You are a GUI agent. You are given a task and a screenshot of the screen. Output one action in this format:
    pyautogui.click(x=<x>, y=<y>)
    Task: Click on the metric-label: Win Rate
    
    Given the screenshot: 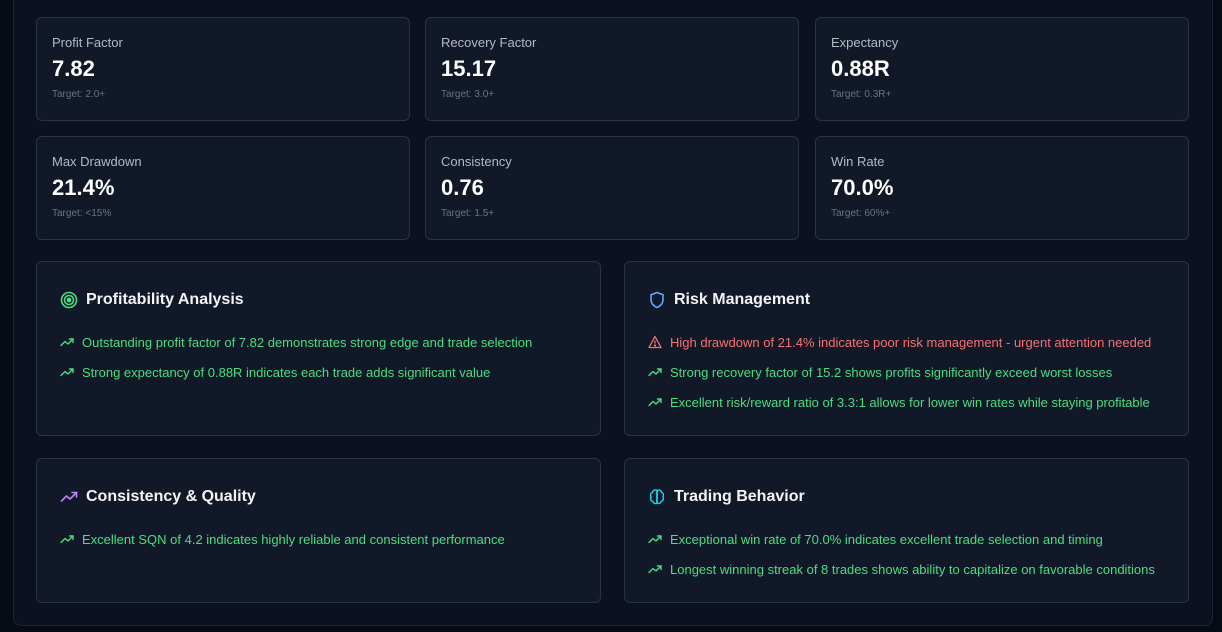 What is the action you would take?
    pyautogui.click(x=858, y=161)
    